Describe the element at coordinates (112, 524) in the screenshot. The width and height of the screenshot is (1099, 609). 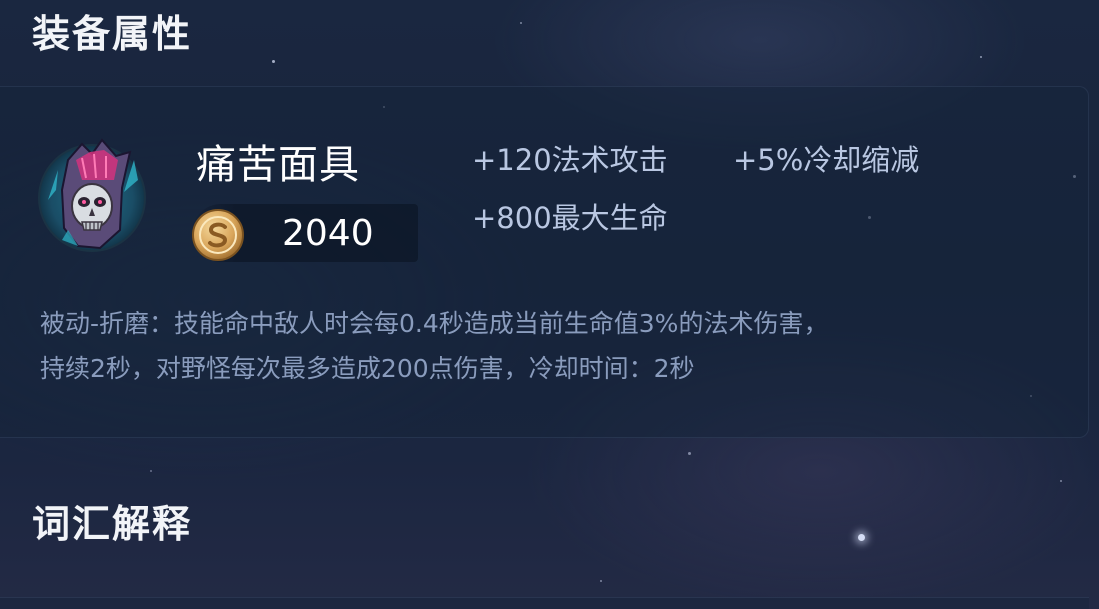
I see `vocabulary-explanation-title: 词汇解释` at that location.